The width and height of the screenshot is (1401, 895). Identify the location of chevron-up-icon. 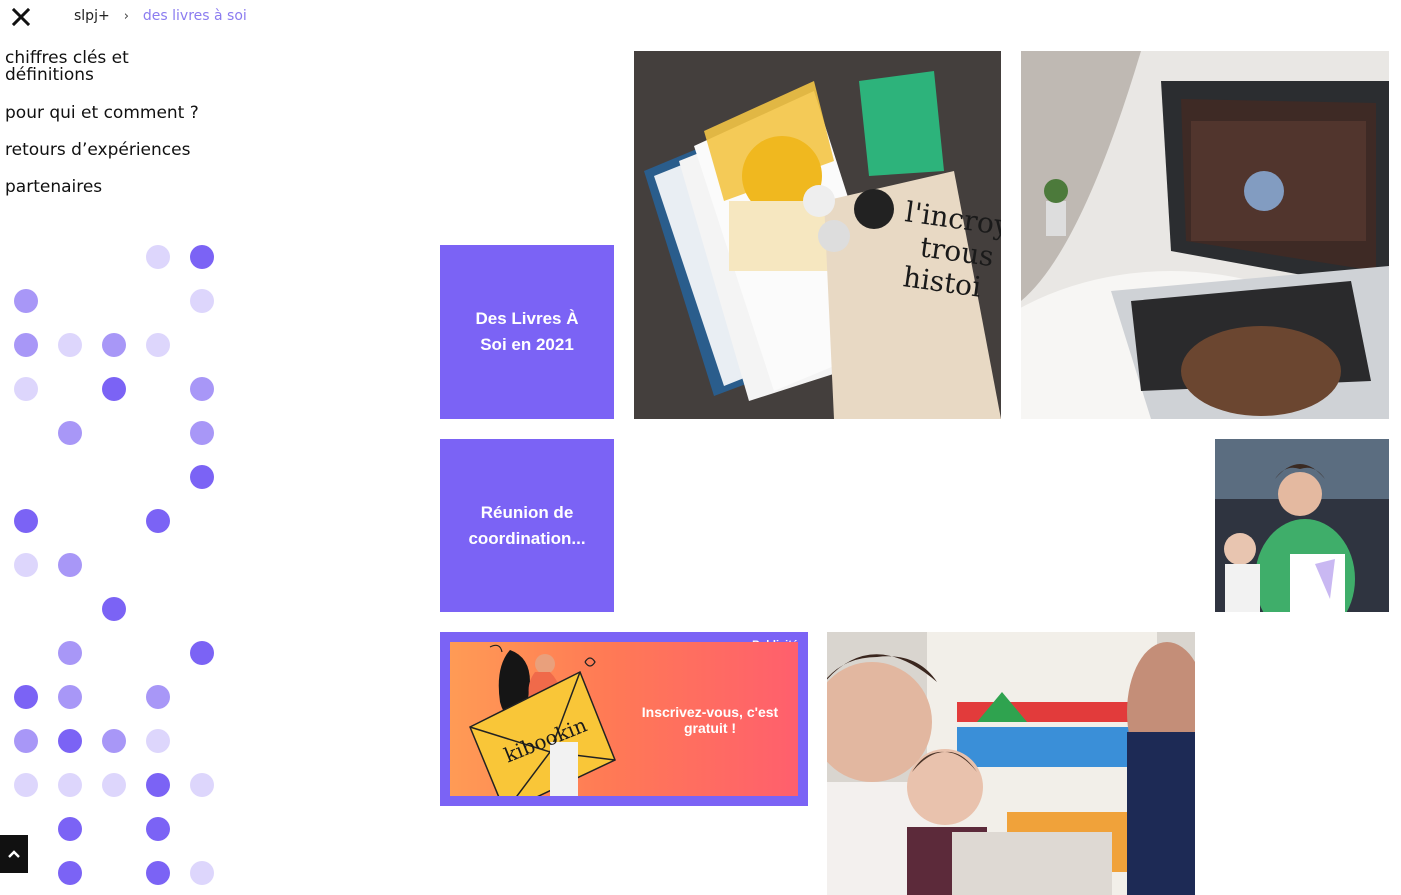
(14, 854).